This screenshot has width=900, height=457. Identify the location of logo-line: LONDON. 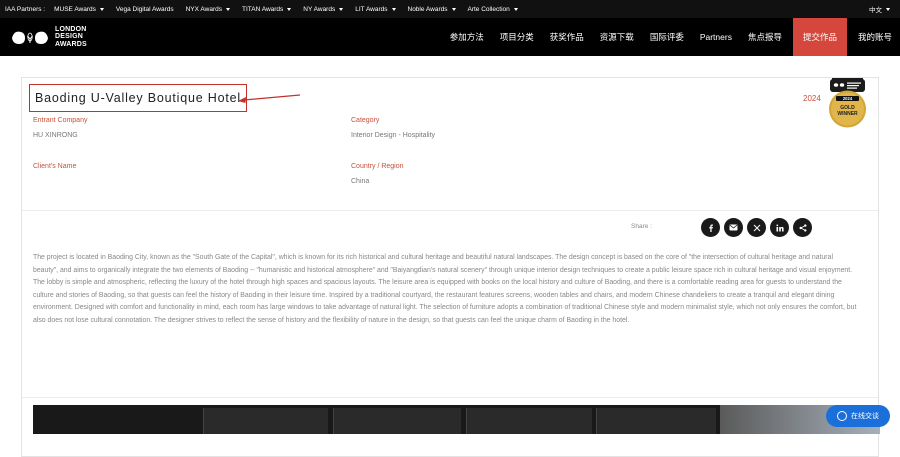
(71, 29).